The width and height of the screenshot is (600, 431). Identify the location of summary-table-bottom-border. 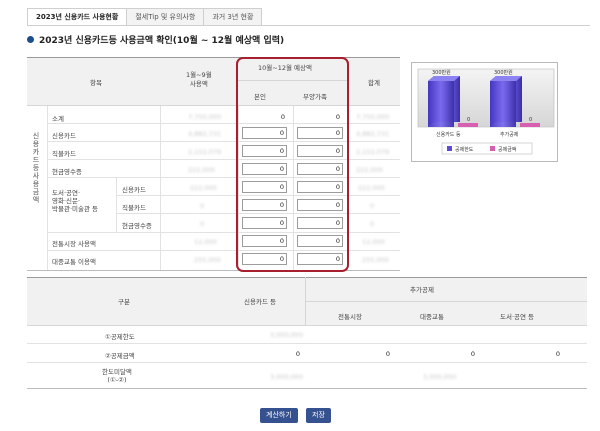
(307, 388).